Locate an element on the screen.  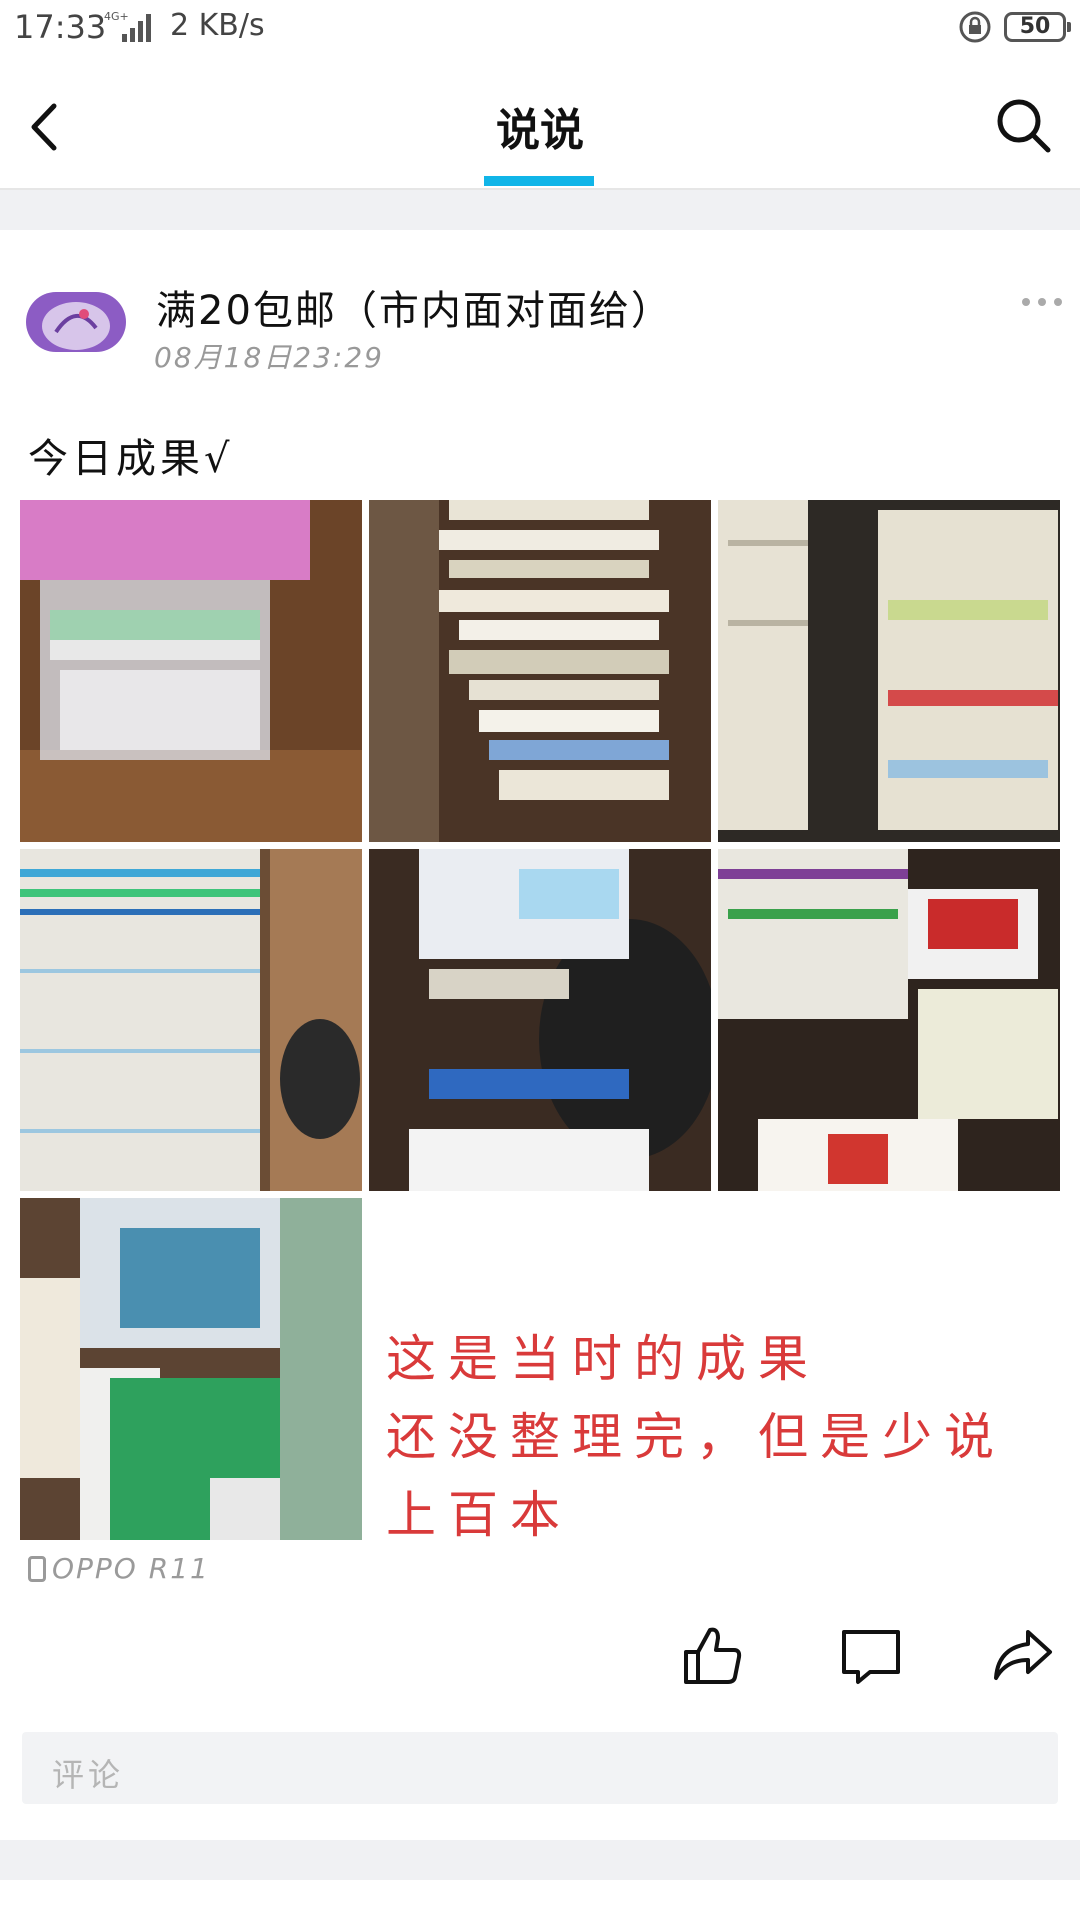
signal-icon: 4G+ is located at coordinates (127, 26).